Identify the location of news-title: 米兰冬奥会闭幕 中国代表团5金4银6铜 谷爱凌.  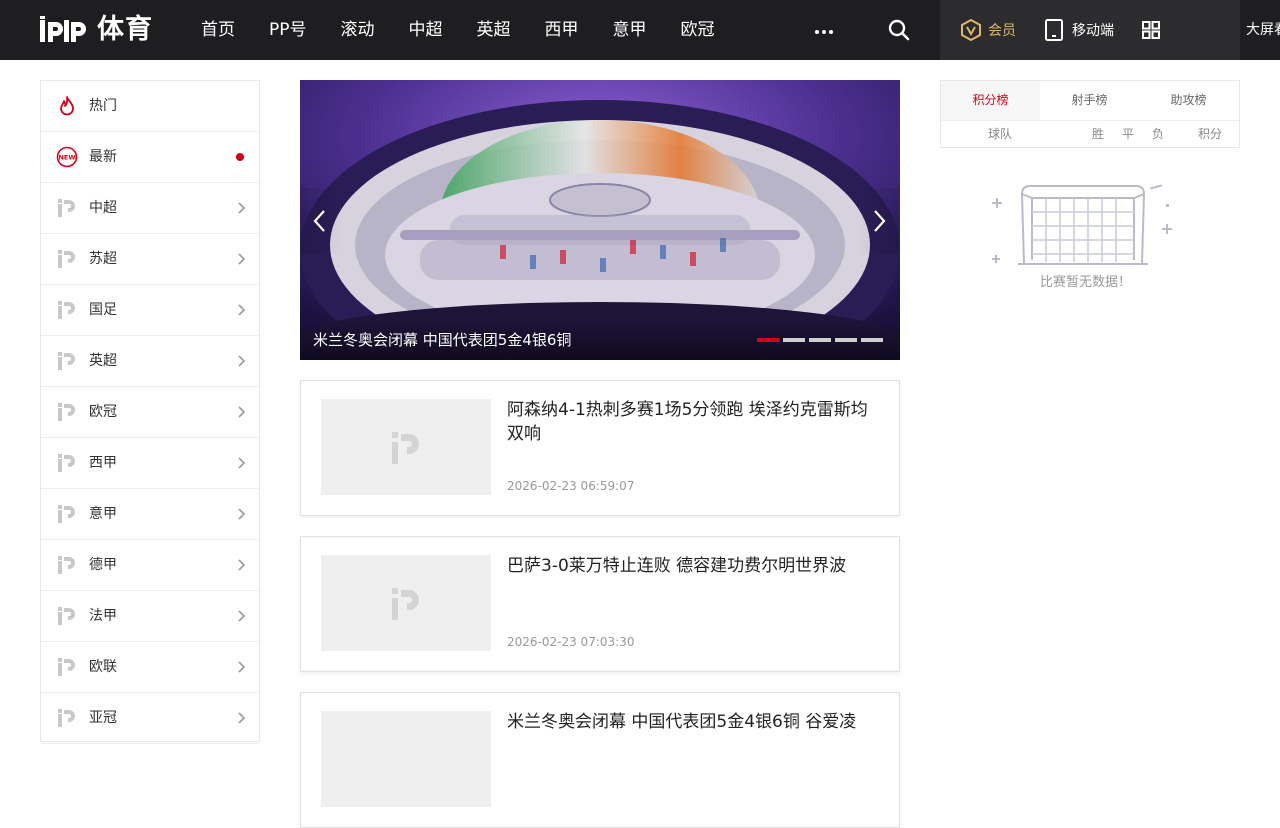
(691, 722).